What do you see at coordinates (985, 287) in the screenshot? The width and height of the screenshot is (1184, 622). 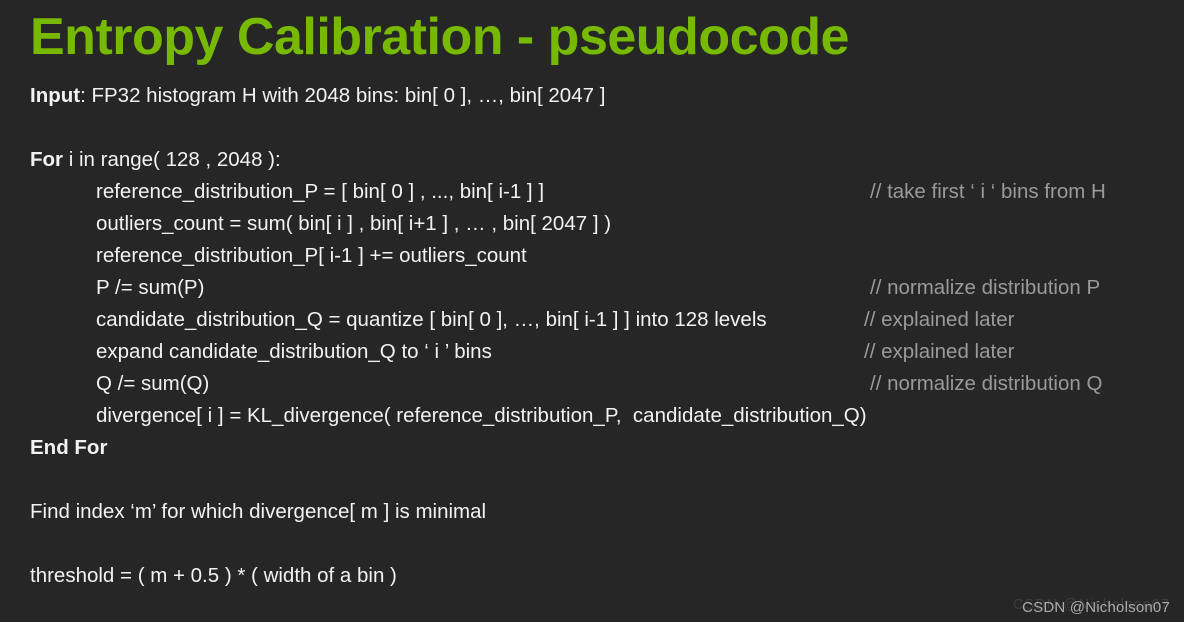 I see `code-line-comment: // normalize distribution P` at bounding box center [985, 287].